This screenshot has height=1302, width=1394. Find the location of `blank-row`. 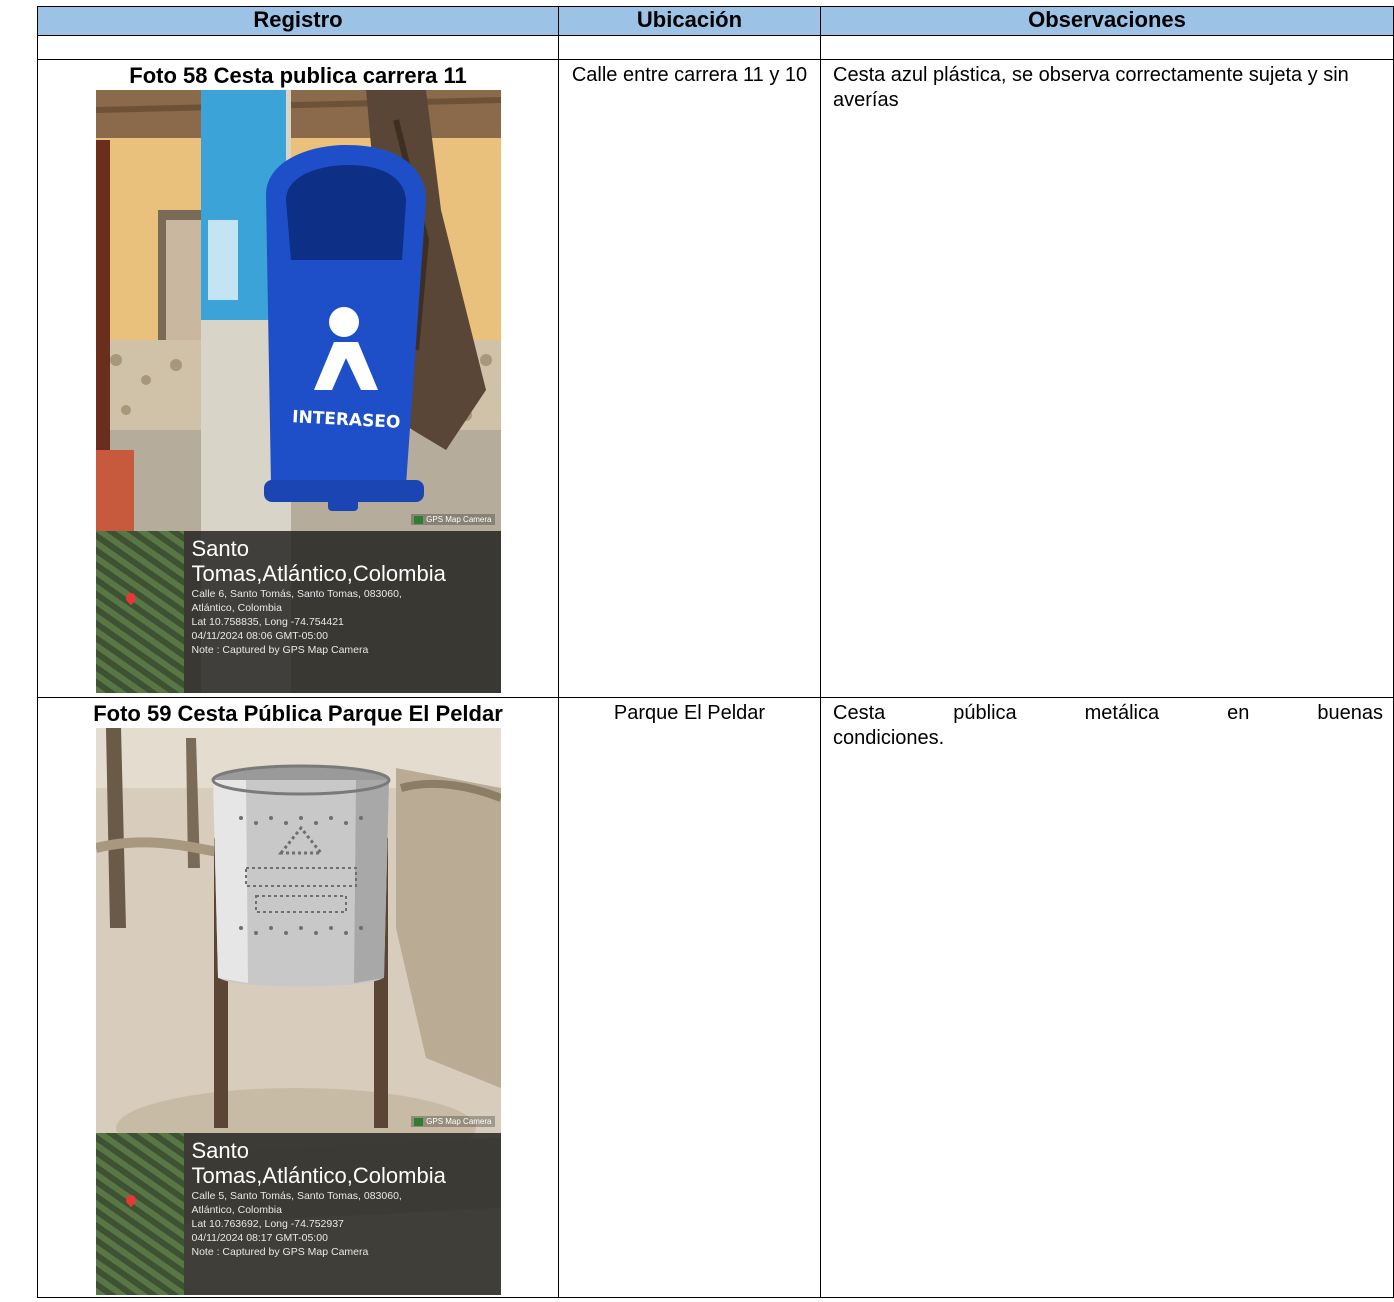

blank-row is located at coordinates (715, 47).